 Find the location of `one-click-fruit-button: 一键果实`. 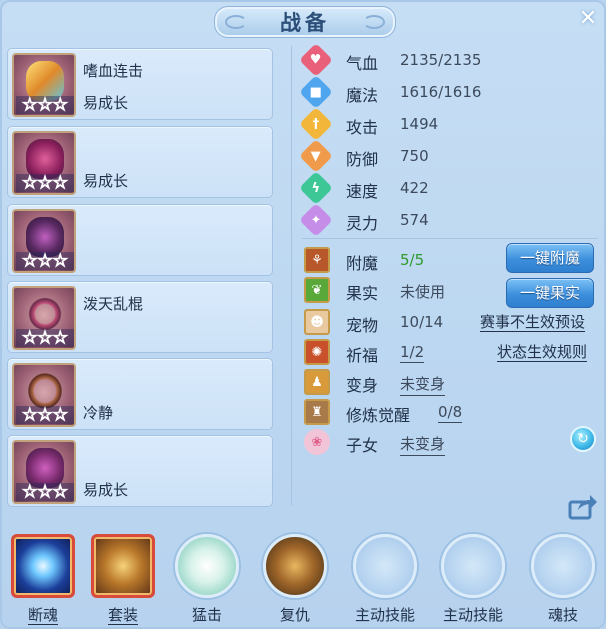

one-click-fruit-button: 一键果实 is located at coordinates (550, 293).